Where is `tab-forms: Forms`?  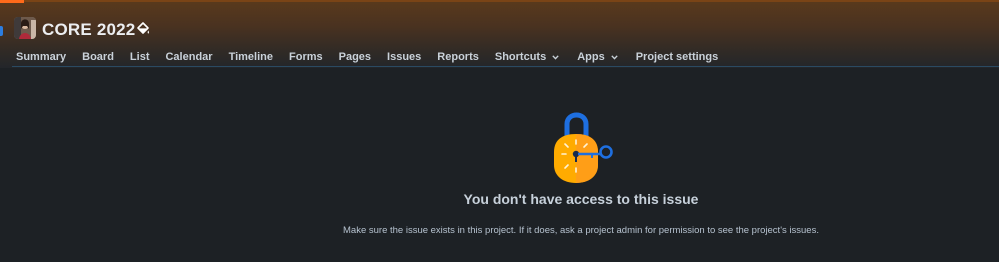 tab-forms: Forms is located at coordinates (306, 57).